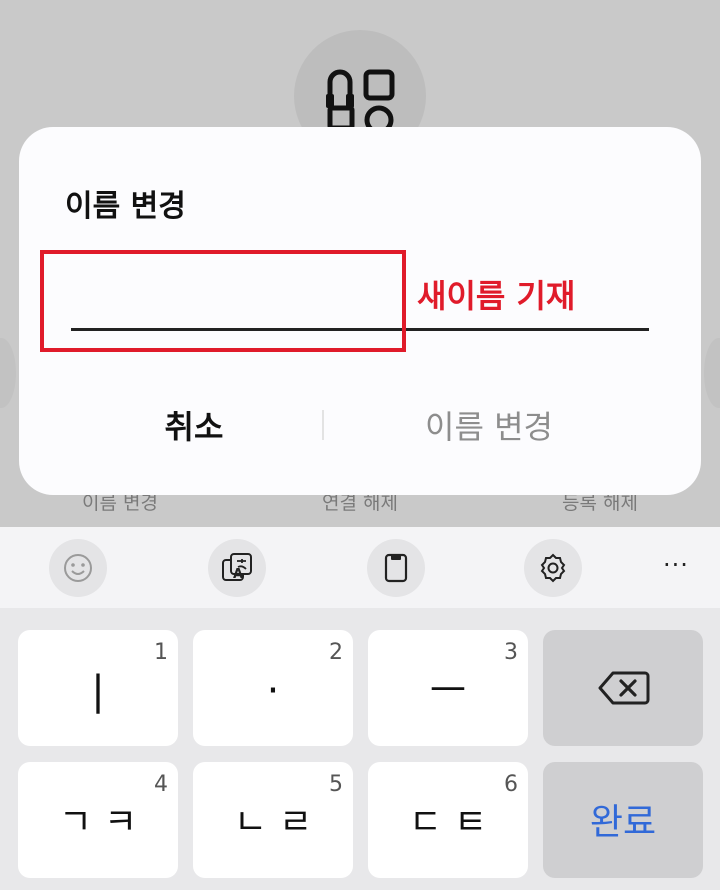  What do you see at coordinates (489, 427) in the screenshot?
I see `confirm-rename-button: 이름 변경` at bounding box center [489, 427].